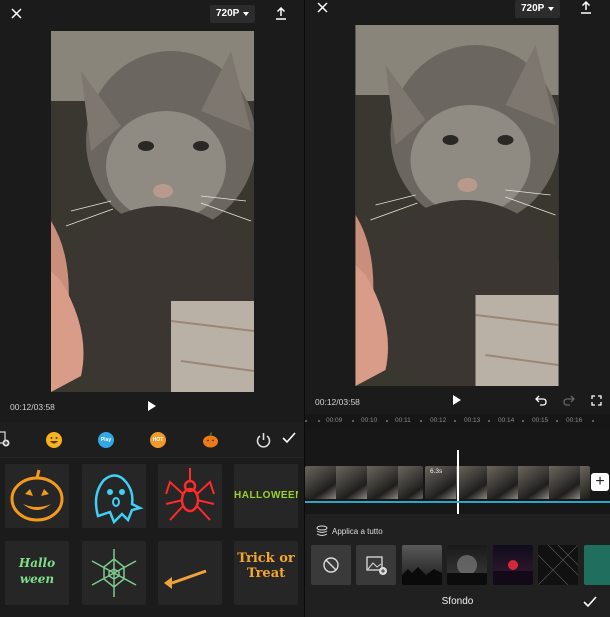 The width and height of the screenshot is (610, 617). Describe the element at coordinates (266, 566) in the screenshot. I see `trick-or-treat-text: Trick or Treat` at that location.